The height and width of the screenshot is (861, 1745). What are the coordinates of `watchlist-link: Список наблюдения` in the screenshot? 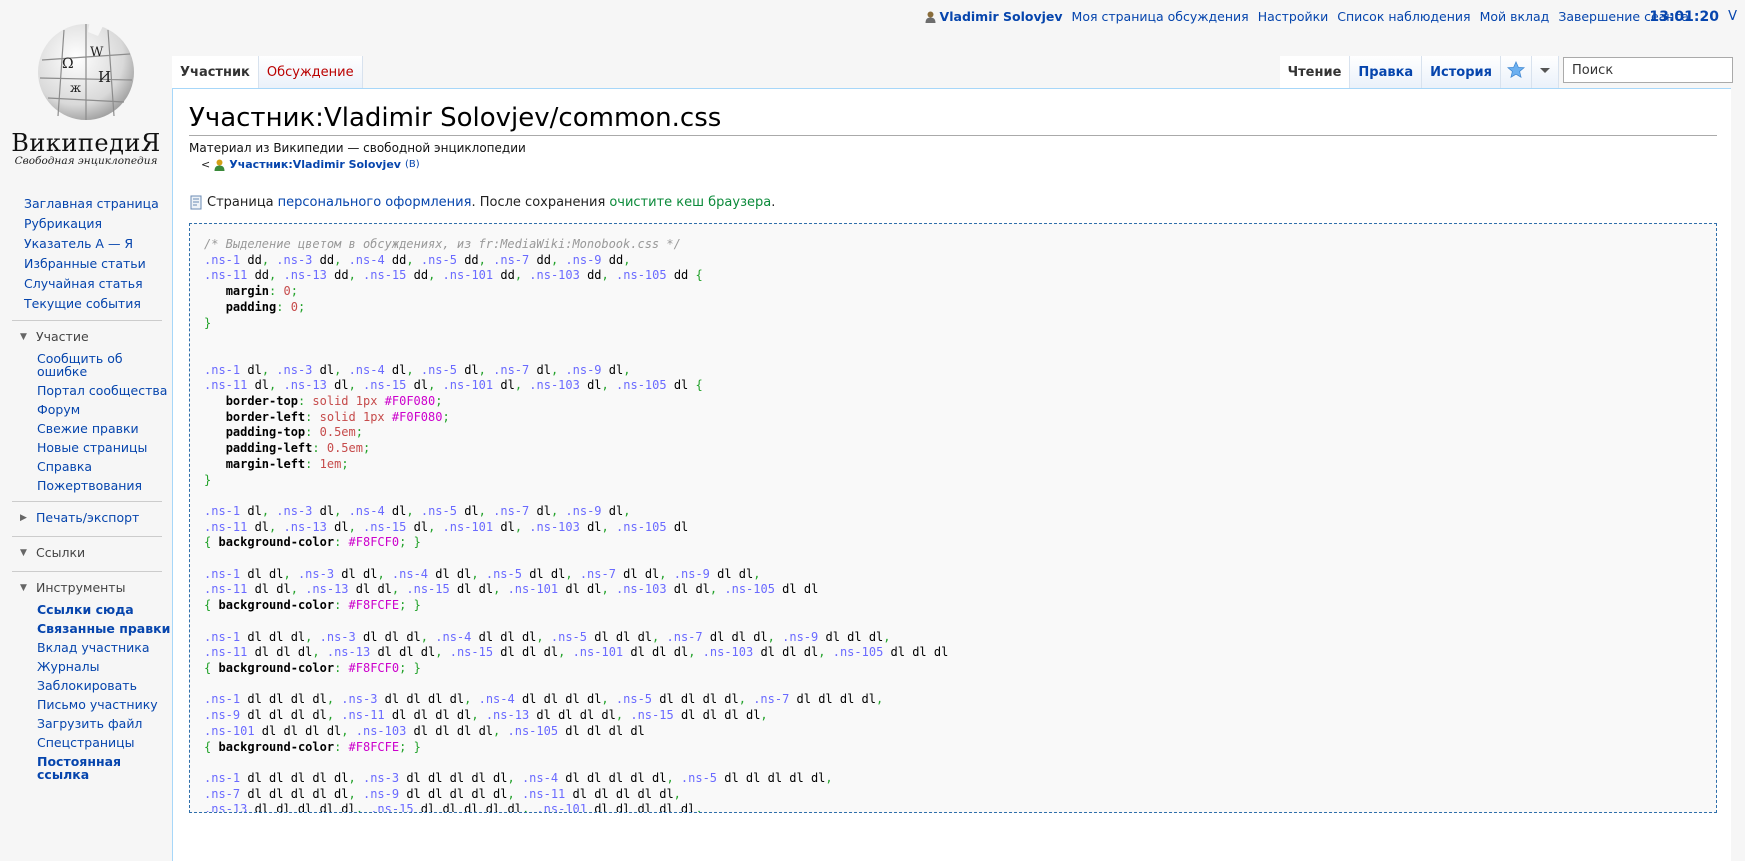 It's located at (1403, 16).